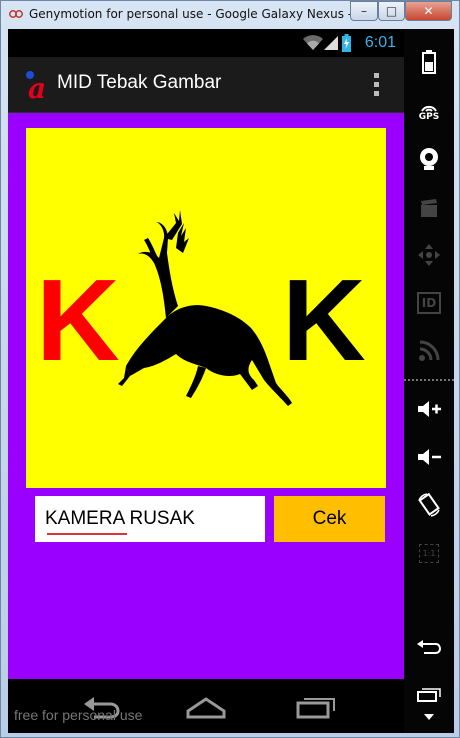 Image resolution: width=460 pixels, height=738 pixels. I want to click on status-time: 6:01, so click(380, 42).